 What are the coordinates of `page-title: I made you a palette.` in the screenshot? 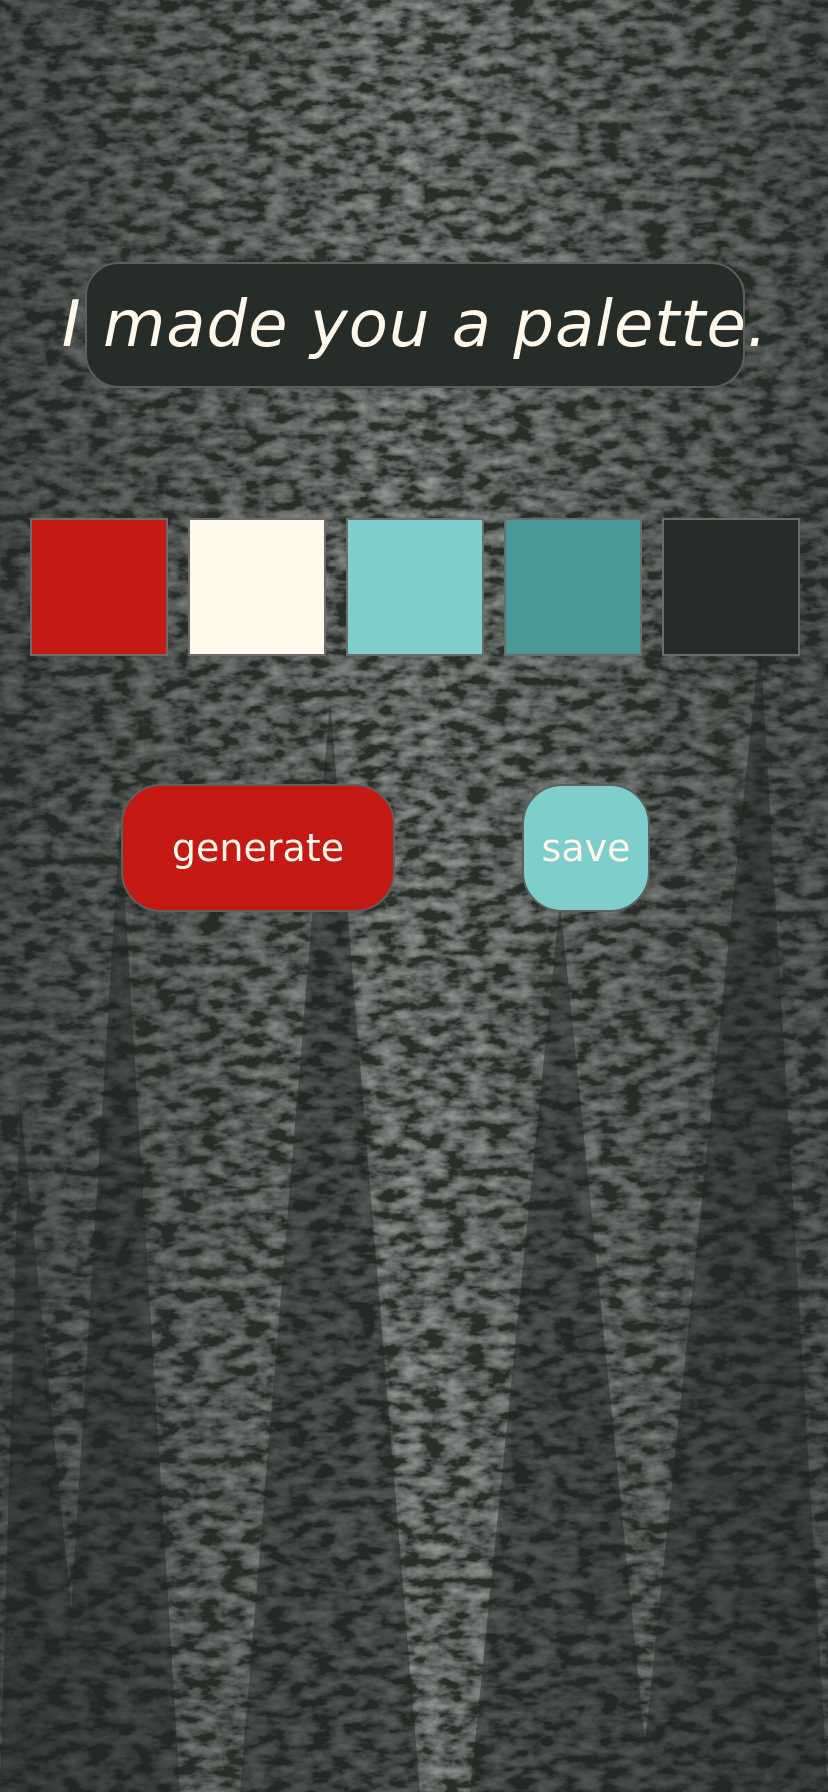 It's located at (415, 325).